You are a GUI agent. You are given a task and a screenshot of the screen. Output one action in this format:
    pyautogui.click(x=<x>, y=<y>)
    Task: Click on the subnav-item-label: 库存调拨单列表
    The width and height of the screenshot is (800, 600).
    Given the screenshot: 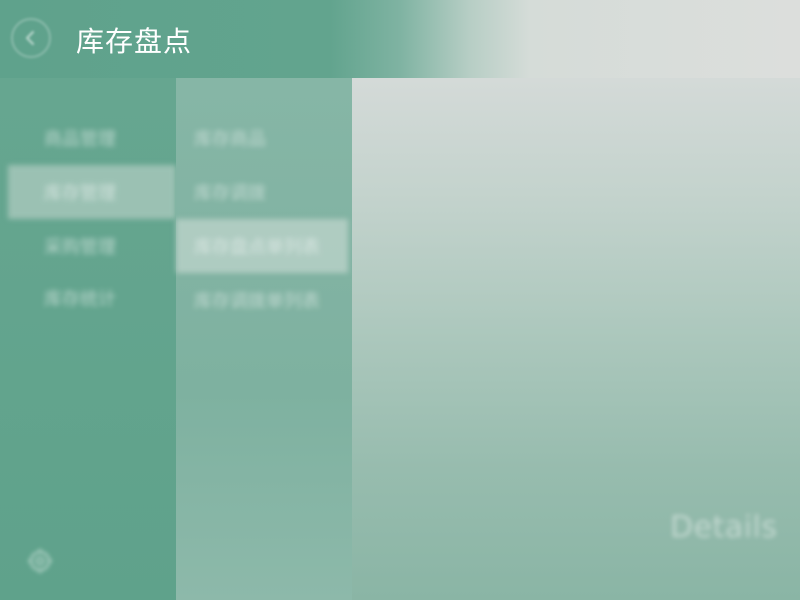 What is the action you would take?
    pyautogui.click(x=257, y=301)
    